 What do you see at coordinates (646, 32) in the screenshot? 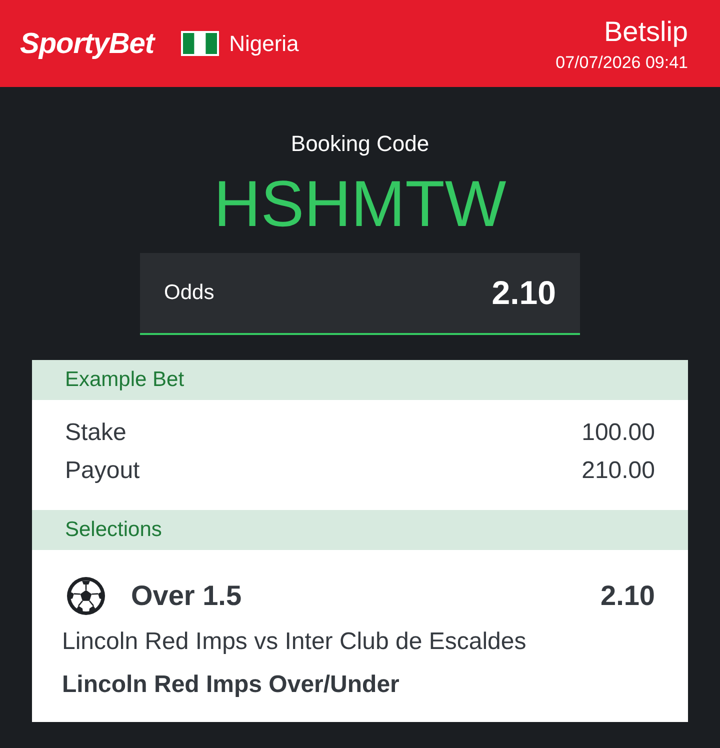
I see `page-title: Betslip` at bounding box center [646, 32].